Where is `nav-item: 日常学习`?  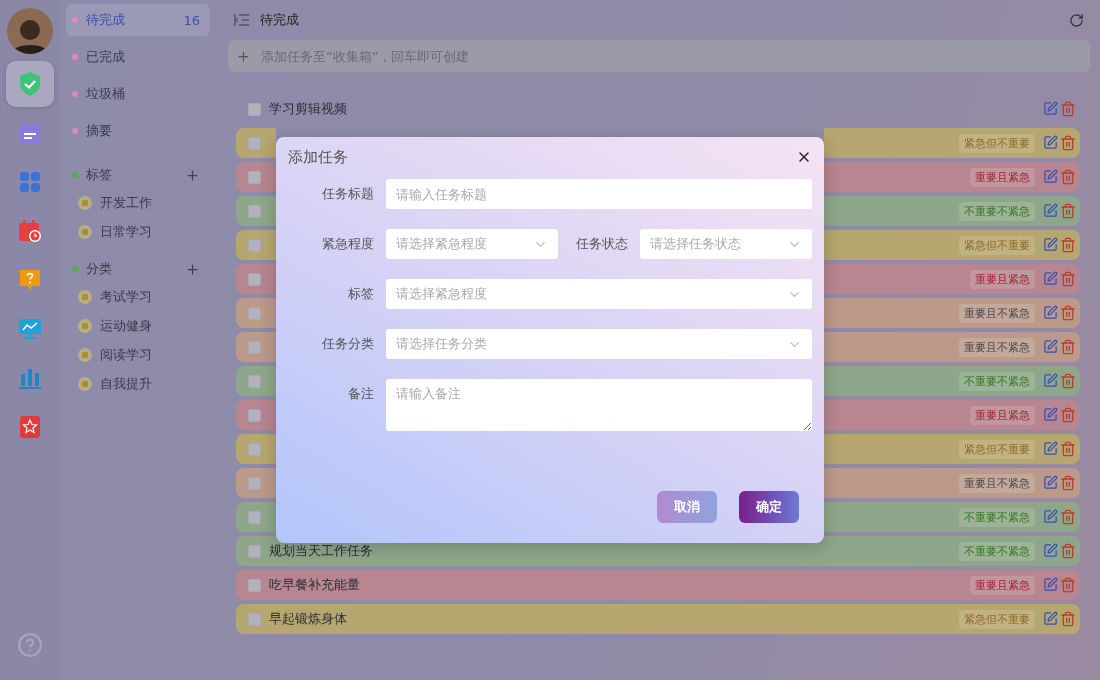
nav-item: 日常学习 is located at coordinates (138, 231).